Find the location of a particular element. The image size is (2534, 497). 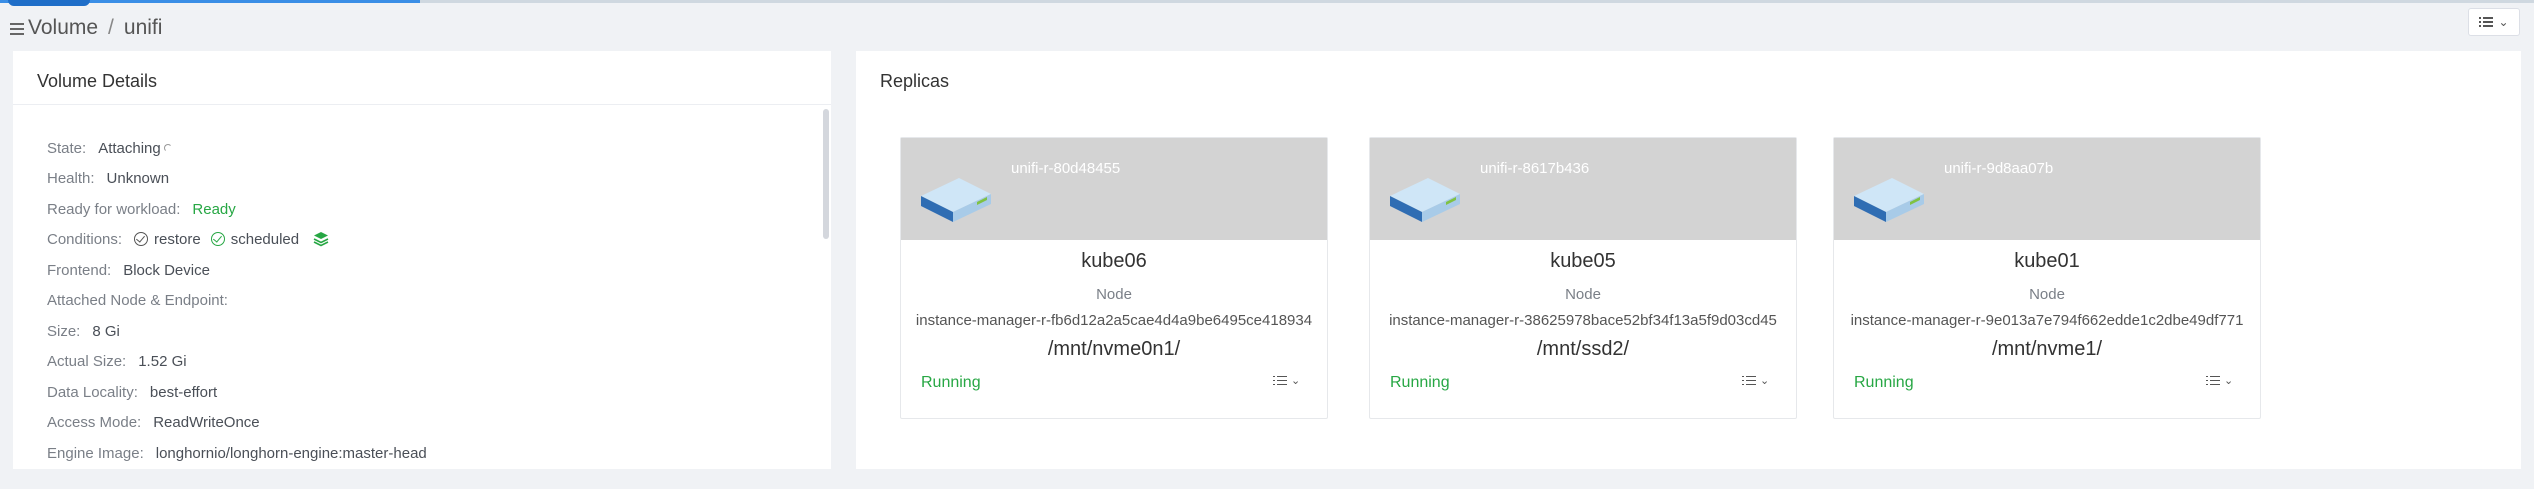

breadcrumb: Volume / unifi is located at coordinates (86, 28).